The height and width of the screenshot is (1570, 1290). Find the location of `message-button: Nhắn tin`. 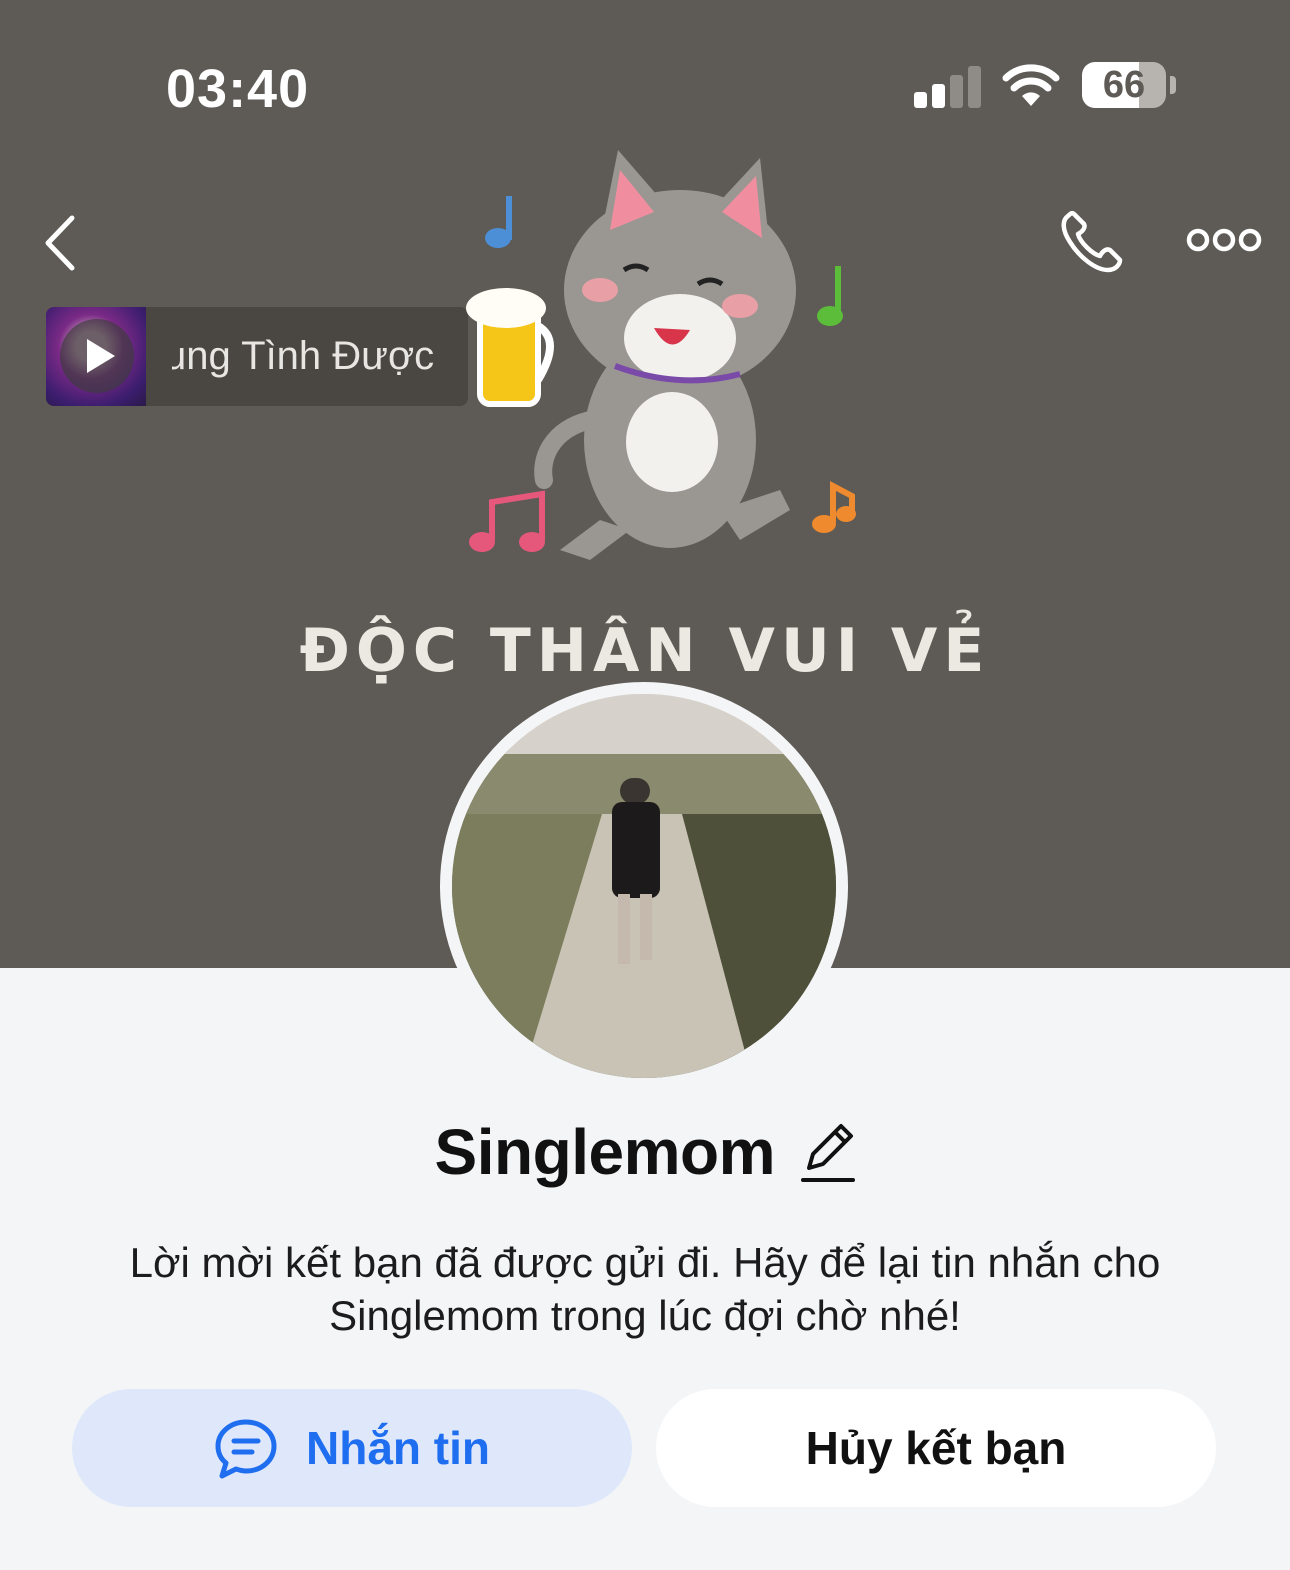

message-button: Nhắn tin is located at coordinates (352, 1448).